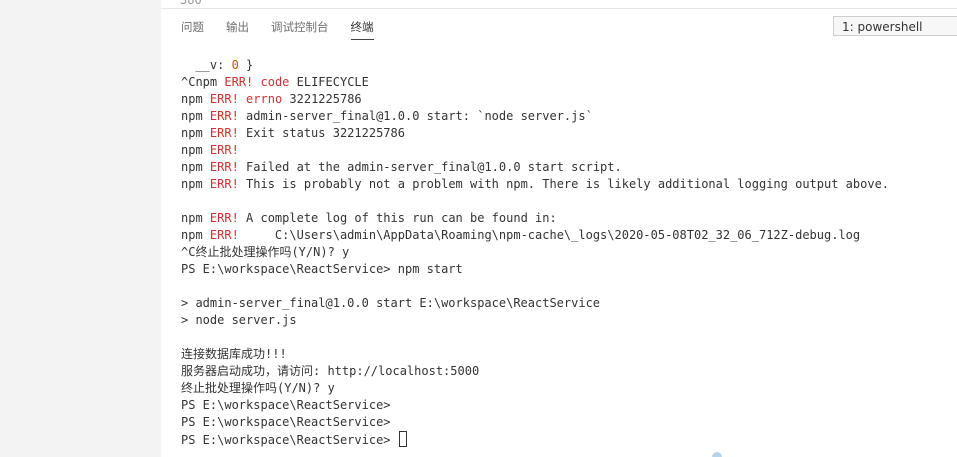 The image size is (957, 457). Describe the element at coordinates (192, 28) in the screenshot. I see `tab-problems: 问题` at that location.